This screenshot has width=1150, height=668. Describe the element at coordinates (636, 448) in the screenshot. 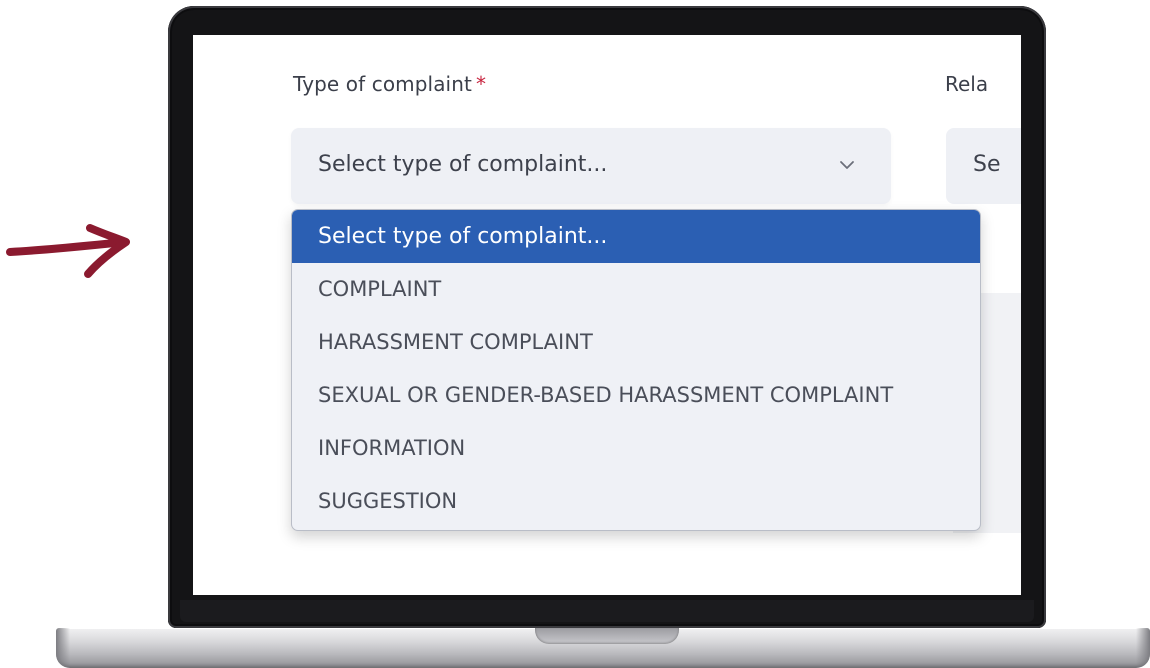

I see `dropdown-option-information: INFORMATION` at that location.